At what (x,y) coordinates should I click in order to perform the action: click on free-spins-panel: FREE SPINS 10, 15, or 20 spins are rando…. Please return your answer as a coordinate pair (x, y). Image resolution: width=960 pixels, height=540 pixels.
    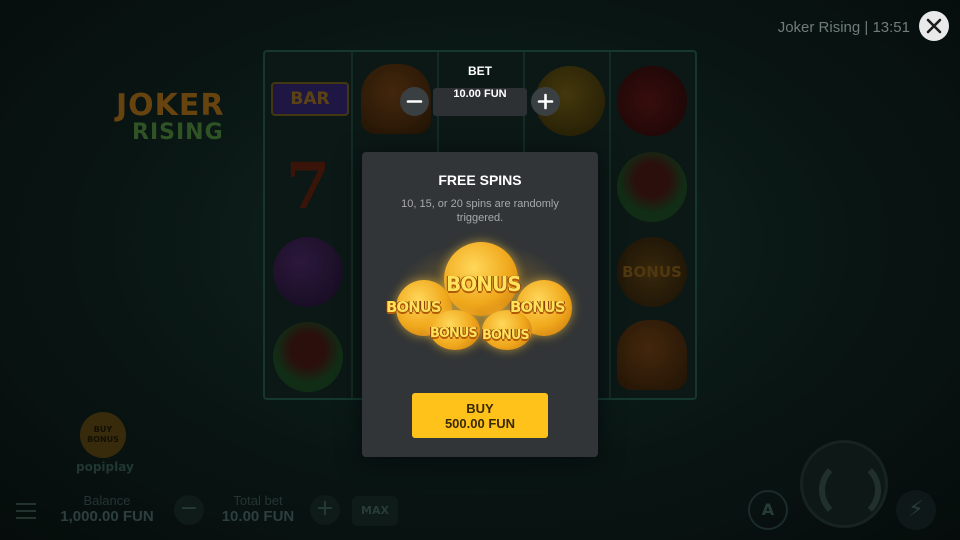
    Looking at the image, I should click on (480, 304).